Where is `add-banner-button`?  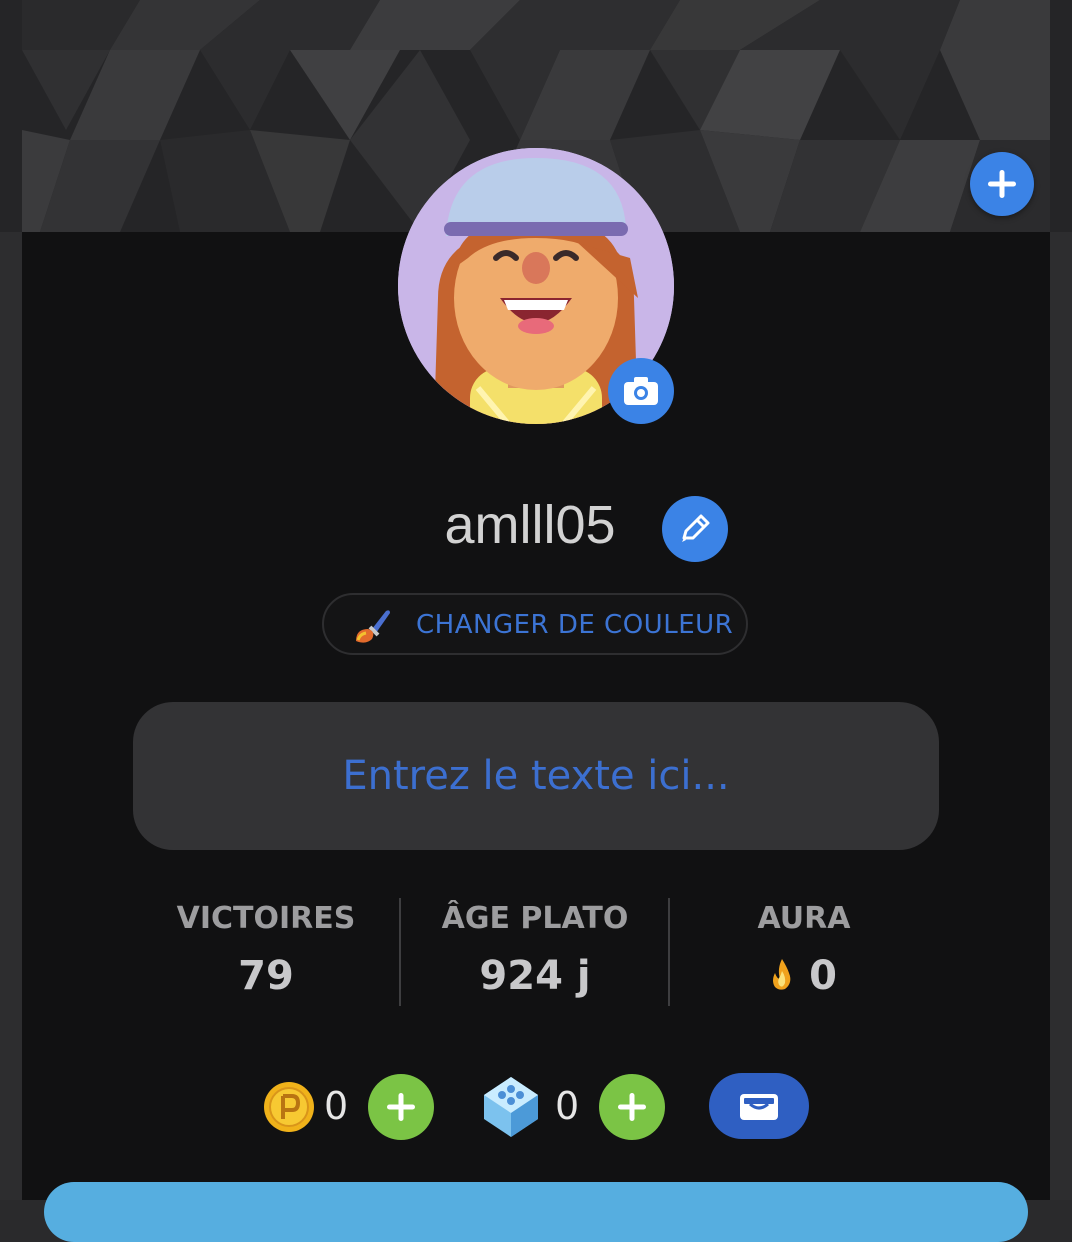
add-banner-button is located at coordinates (1002, 184).